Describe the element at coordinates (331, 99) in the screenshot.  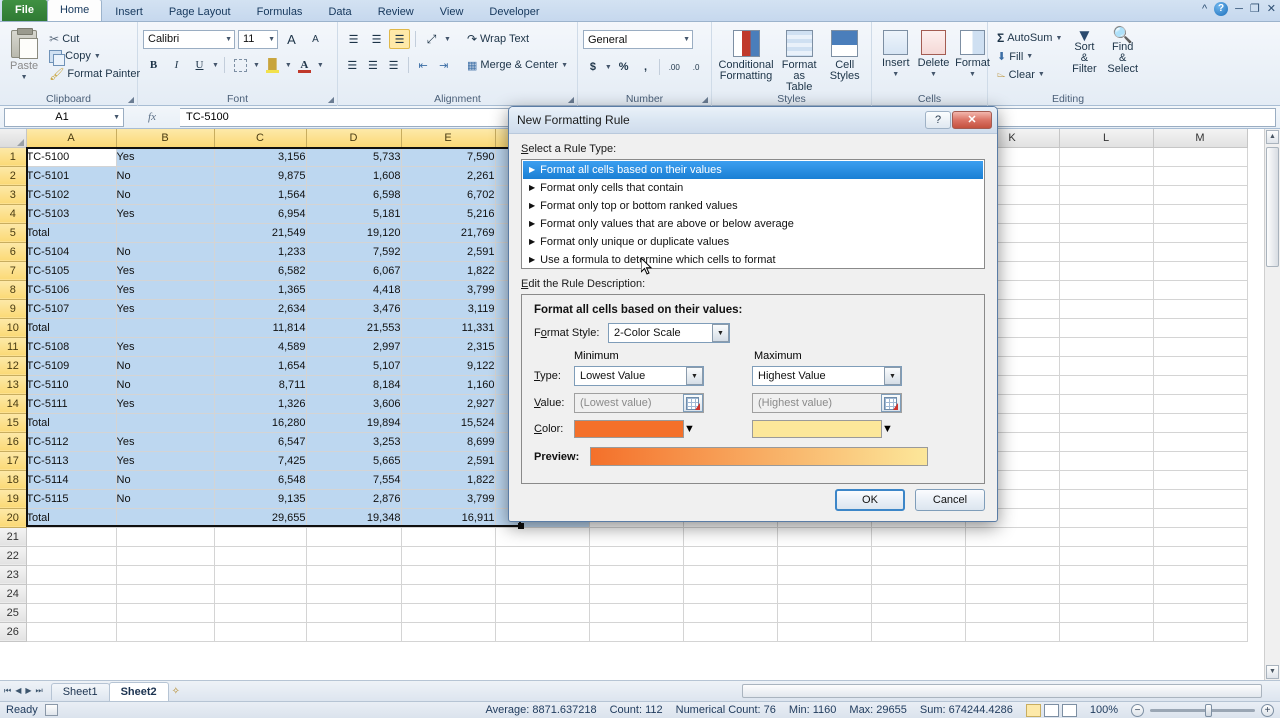
I see `font-dialog-launcher: ◢` at that location.